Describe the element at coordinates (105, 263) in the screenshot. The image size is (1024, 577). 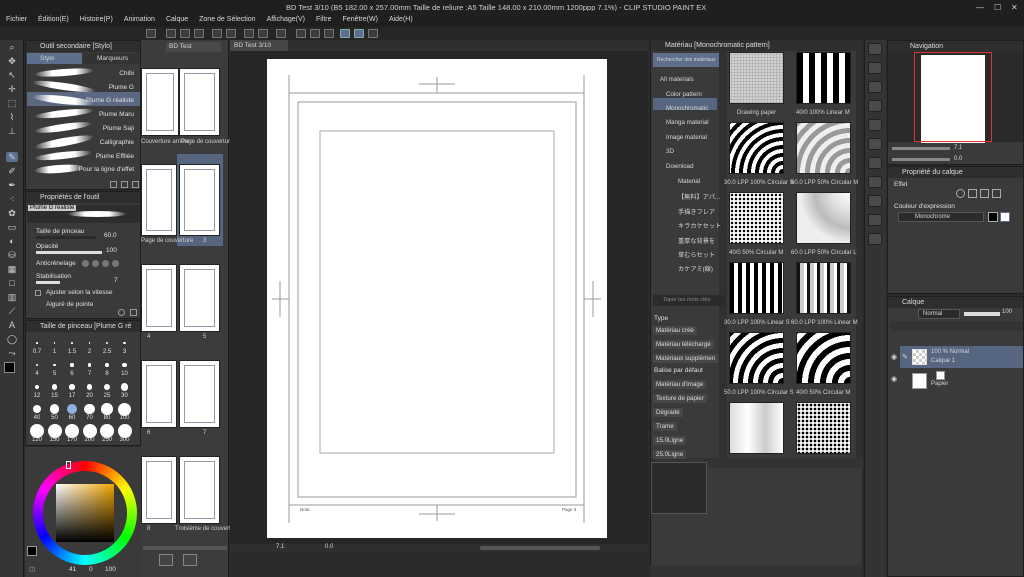
I see `antialias-medium` at that location.